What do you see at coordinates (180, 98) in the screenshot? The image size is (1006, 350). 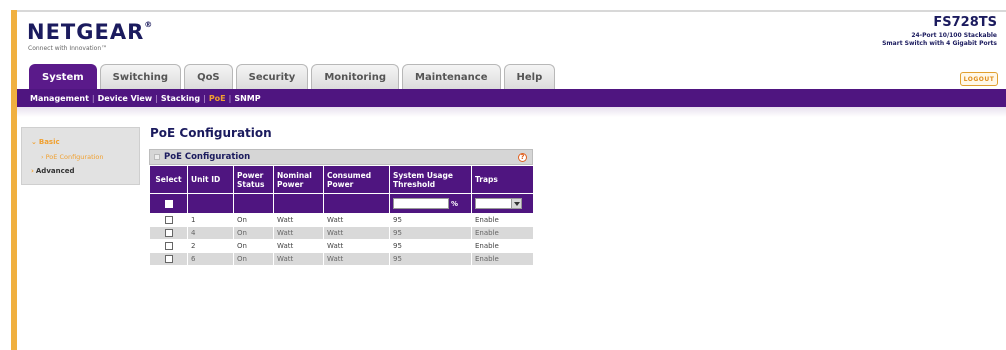 I see `subnav-stacking: Stacking` at bounding box center [180, 98].